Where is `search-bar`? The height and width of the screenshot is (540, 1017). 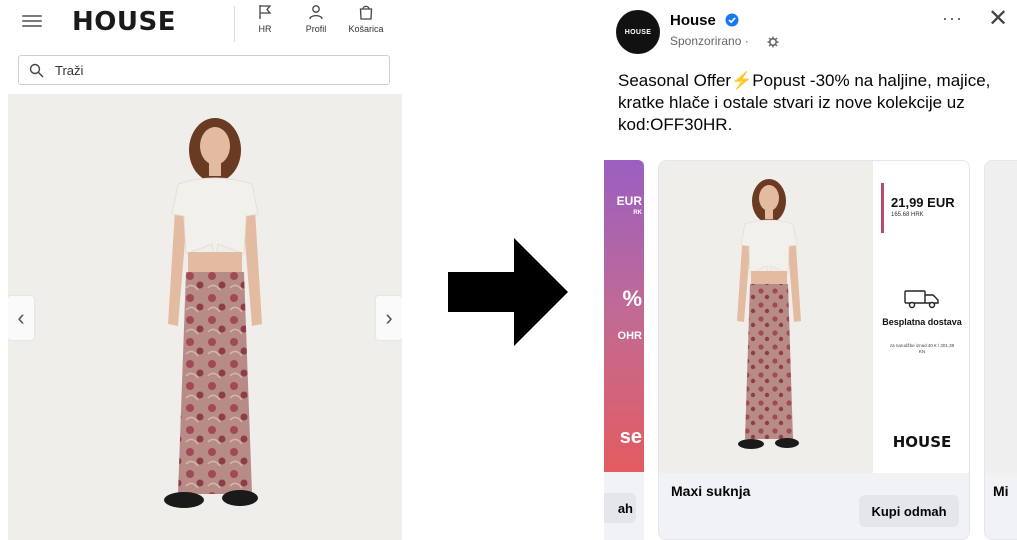
search-bar is located at coordinates (204, 70).